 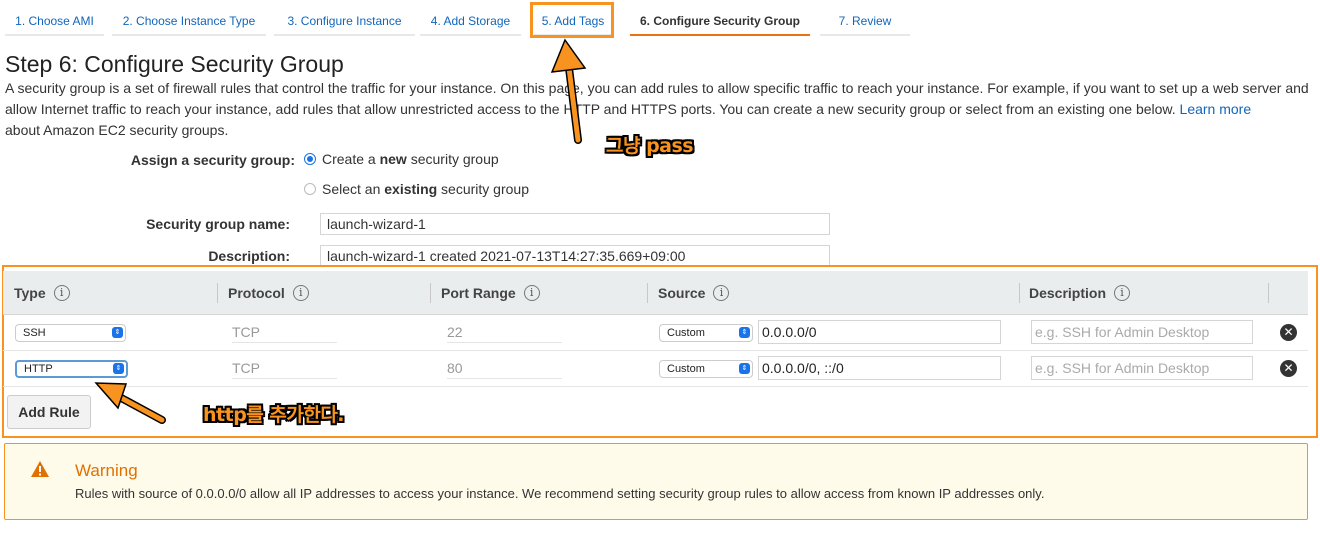 What do you see at coordinates (682, 293) in the screenshot?
I see `col-source-label: Source` at bounding box center [682, 293].